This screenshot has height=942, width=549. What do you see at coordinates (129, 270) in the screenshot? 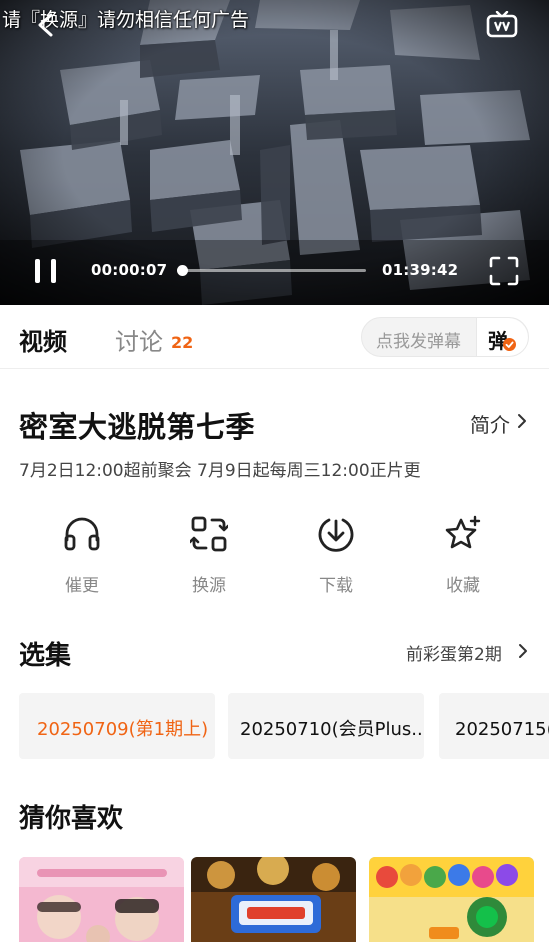
I see `current-time: 00:00:07` at bounding box center [129, 270].